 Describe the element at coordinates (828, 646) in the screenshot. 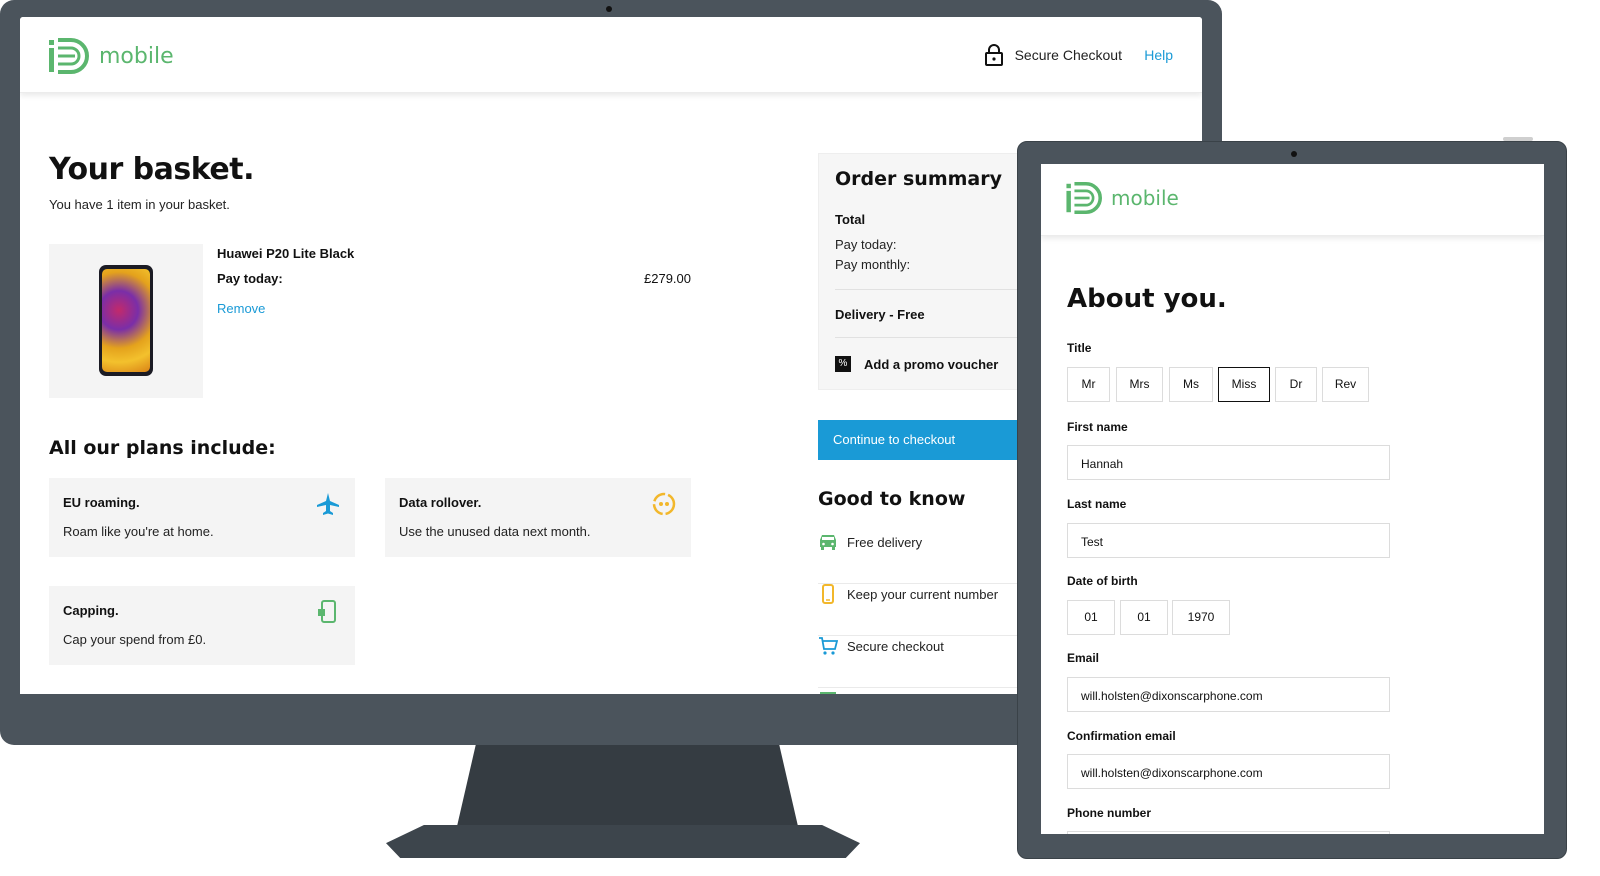

I see `cart-icon` at that location.